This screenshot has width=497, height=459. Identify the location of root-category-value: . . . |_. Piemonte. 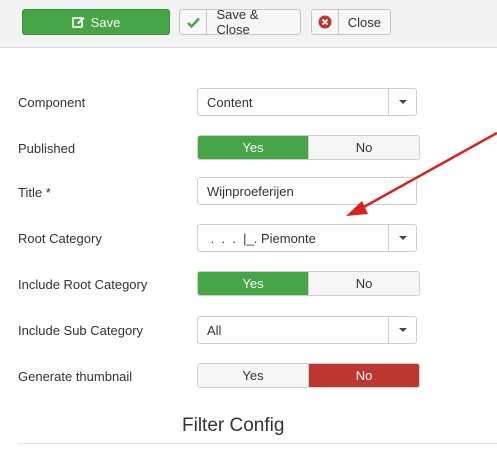
(261, 238).